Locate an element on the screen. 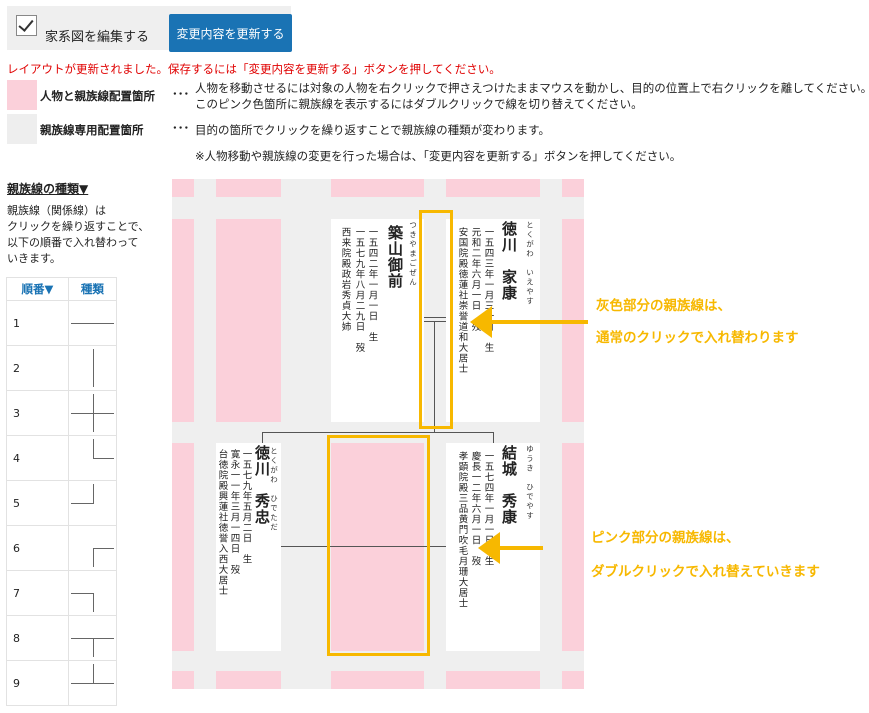 The width and height of the screenshot is (869, 713). line-types-desc-4: いきます。 is located at coordinates (34, 258).